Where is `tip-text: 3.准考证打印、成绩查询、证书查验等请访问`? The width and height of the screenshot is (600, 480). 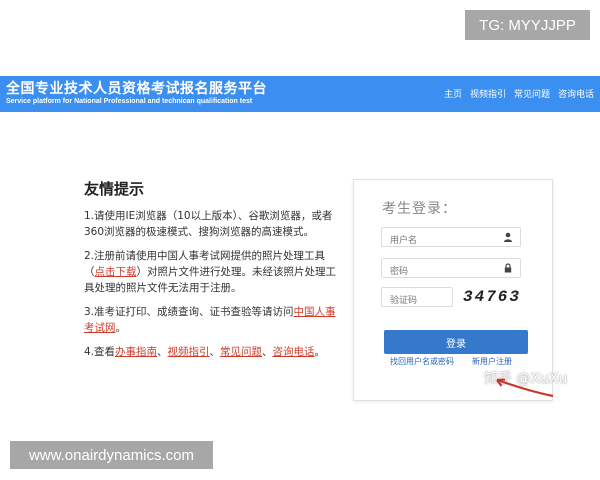
tip-text: 3.准考证打印、成绩查询、证书查验等请访问 is located at coordinates (189, 312).